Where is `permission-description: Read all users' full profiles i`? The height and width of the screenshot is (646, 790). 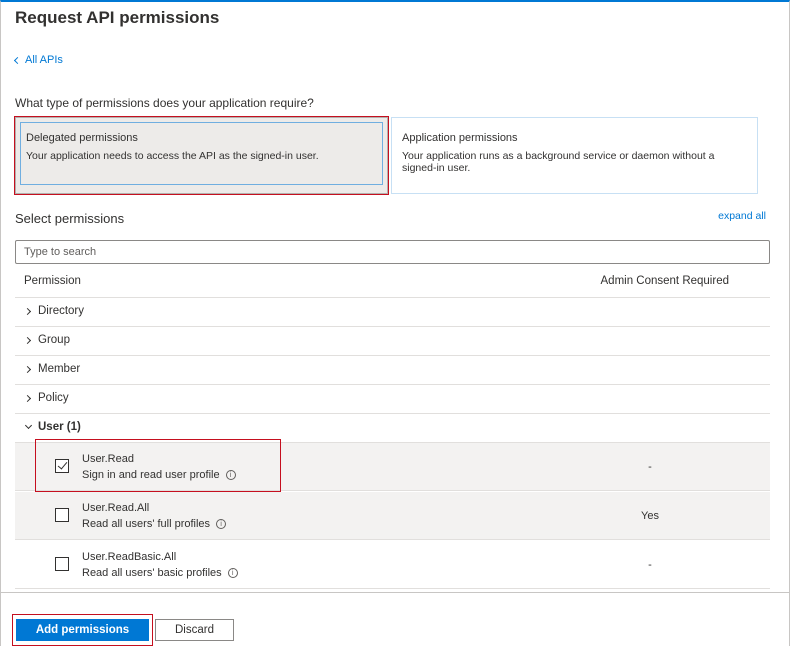
permission-description: Read all users' full profiles i is located at coordinates (154, 524).